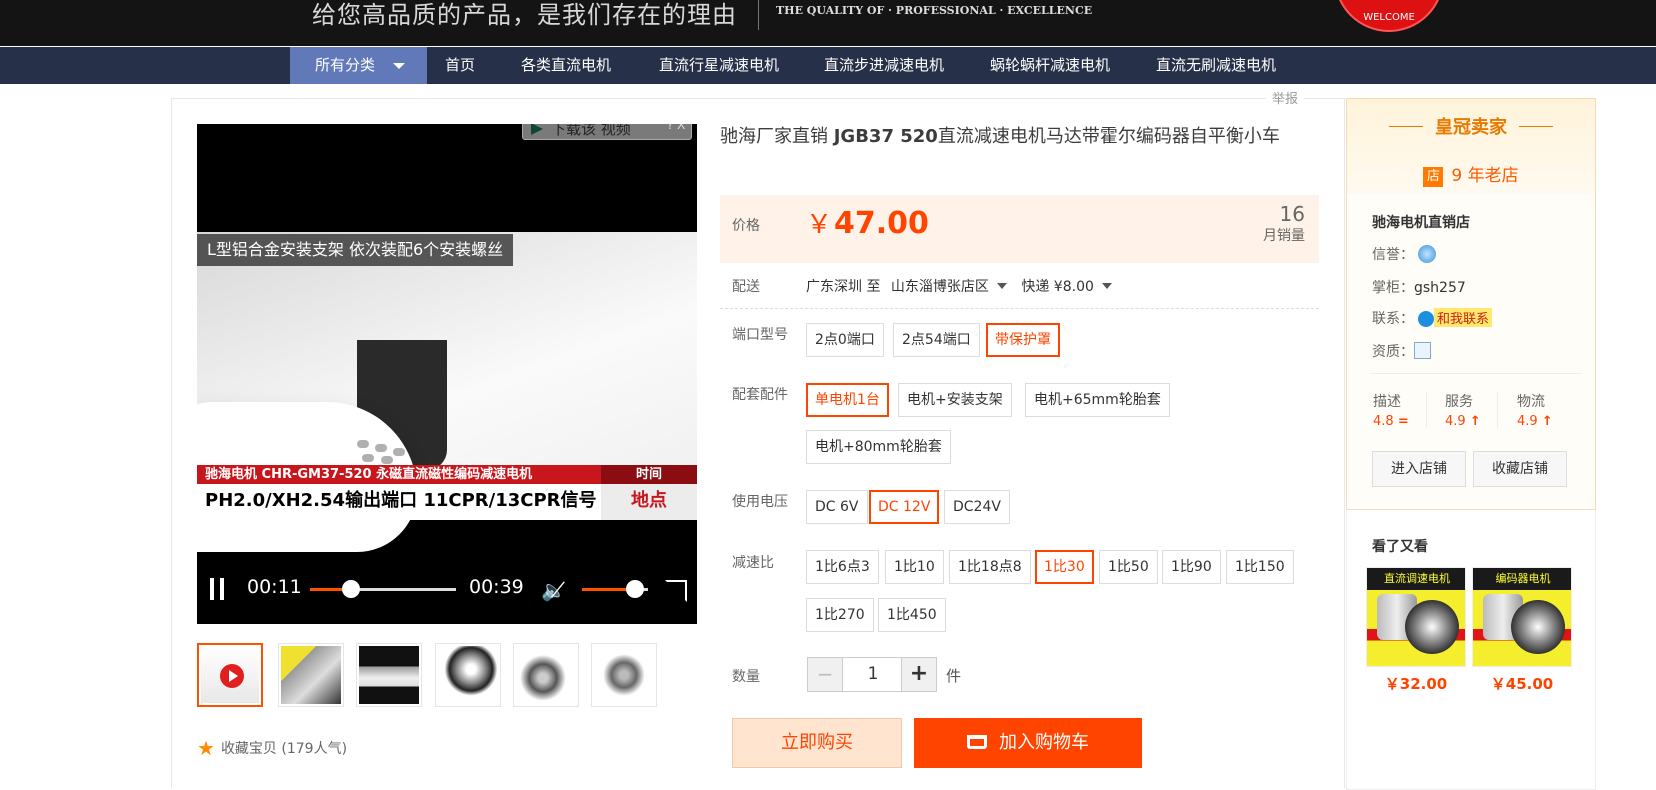 The height and width of the screenshot is (790, 1656). Describe the element at coordinates (676, 128) in the screenshot. I see `download-close-icon: ? X` at that location.